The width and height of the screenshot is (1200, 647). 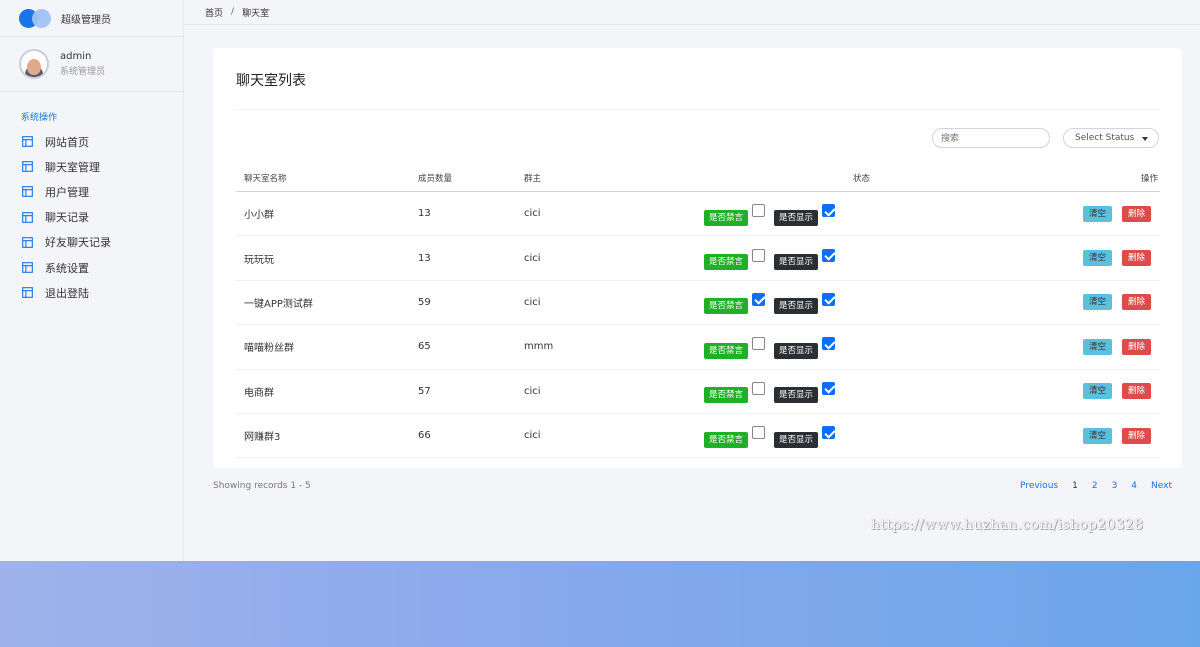 What do you see at coordinates (609, 178) in the screenshot?
I see `header-owner: 群主` at bounding box center [609, 178].